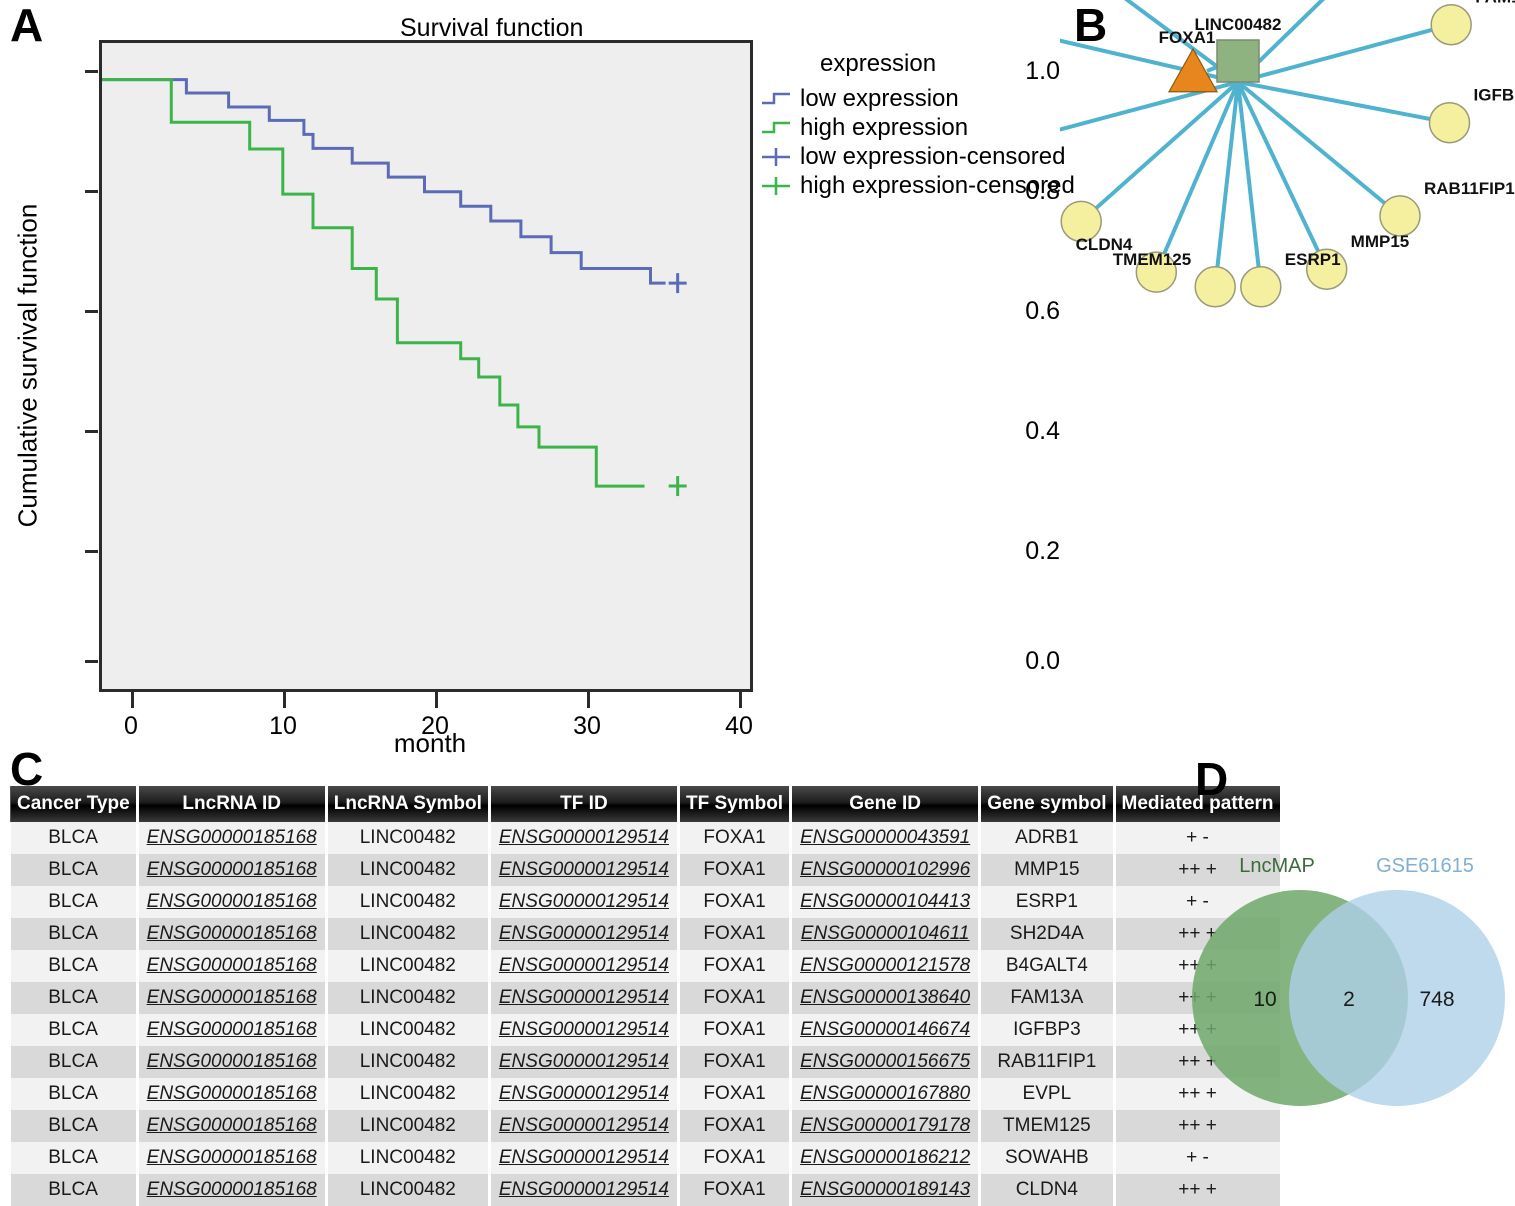  Describe the element at coordinates (492, 28) in the screenshot. I see `chart-title: Survival function` at that location.